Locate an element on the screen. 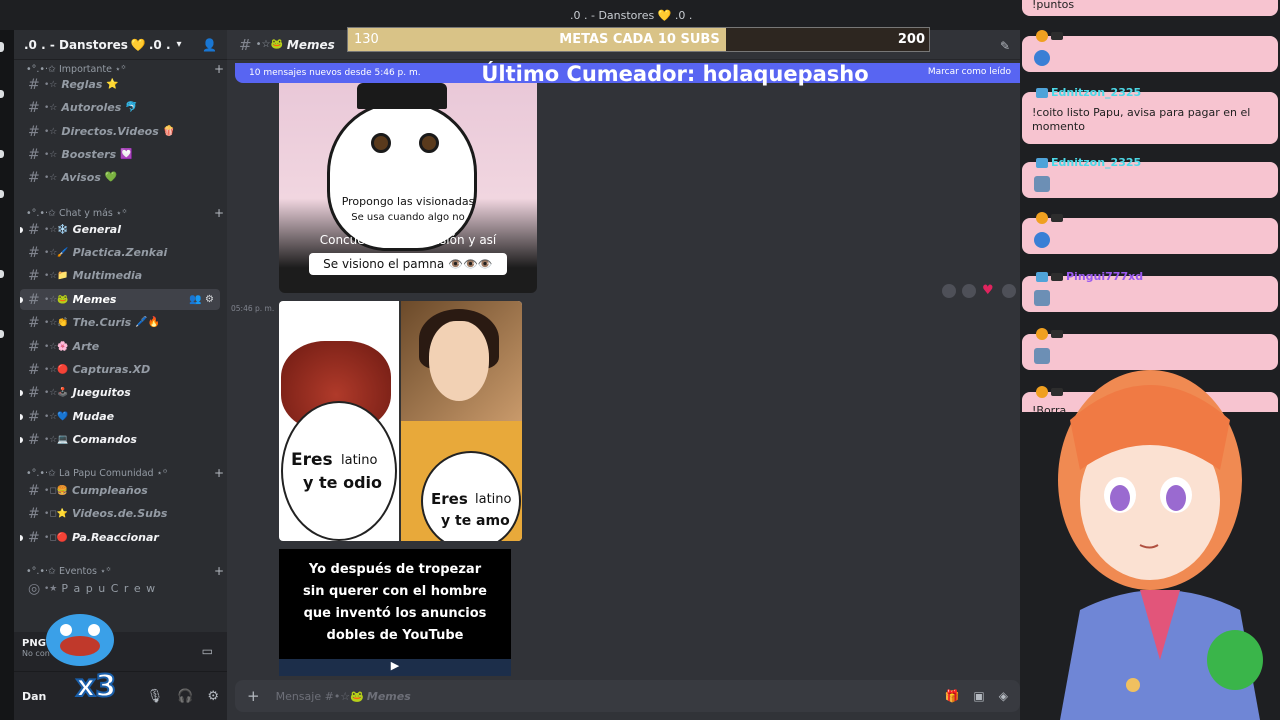 The image size is (1280, 720). server-header: .0 . - Danstores 💛 .0 . ▾ 👤 is located at coordinates (120, 45).